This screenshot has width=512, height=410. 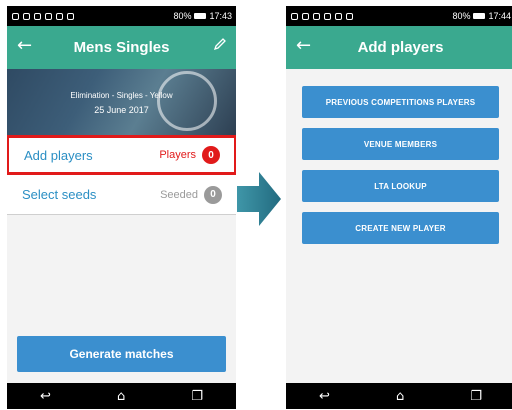 I want to click on venue-members-button: VENUE MEMBERS, so click(x=400, y=144).